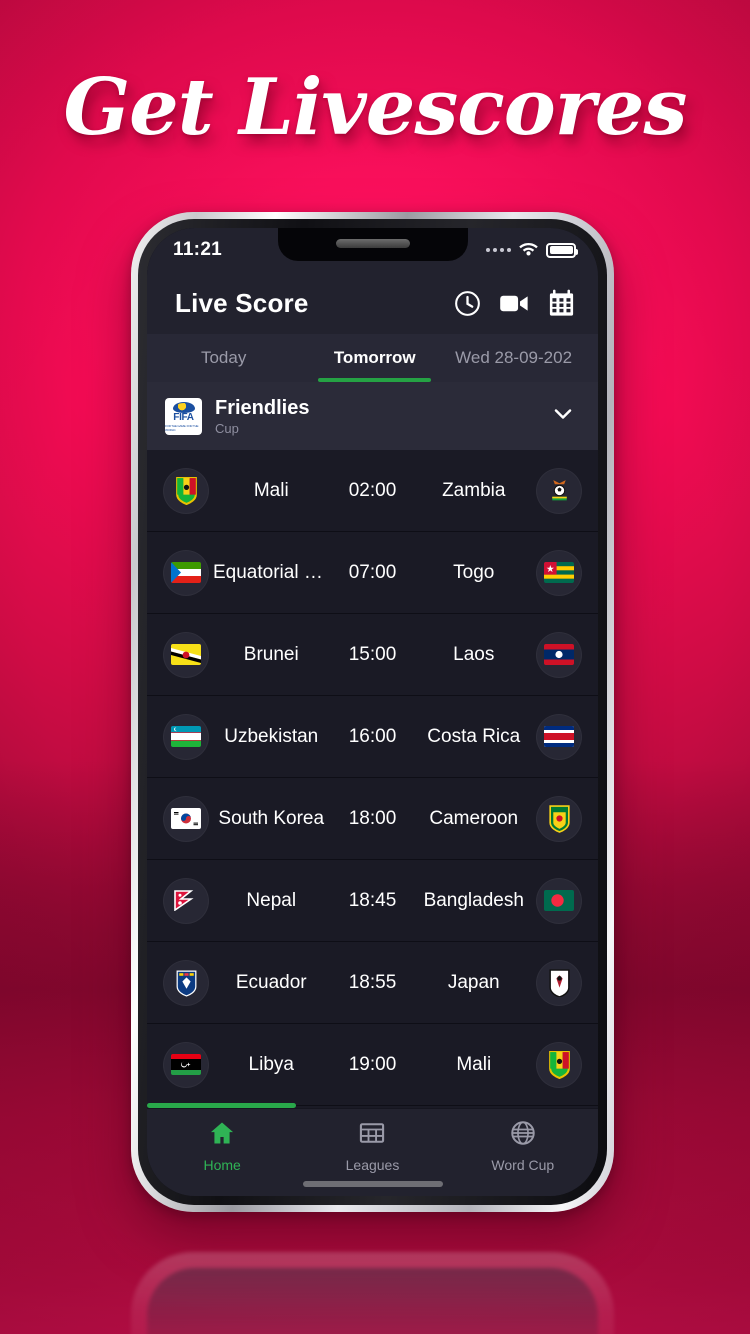 This screenshot has width=750, height=1334. Describe the element at coordinates (376, 416) in the screenshot. I see `league-text-block: Friendlies Cup` at that location.